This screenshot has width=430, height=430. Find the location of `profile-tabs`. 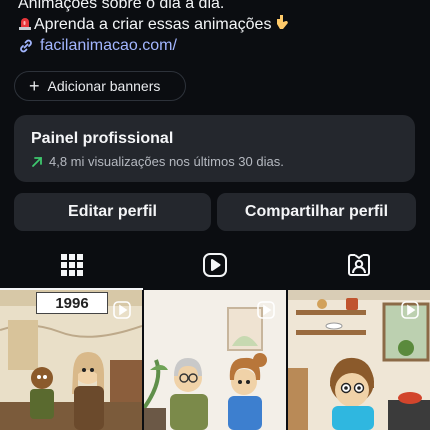

profile-tabs is located at coordinates (215, 265).